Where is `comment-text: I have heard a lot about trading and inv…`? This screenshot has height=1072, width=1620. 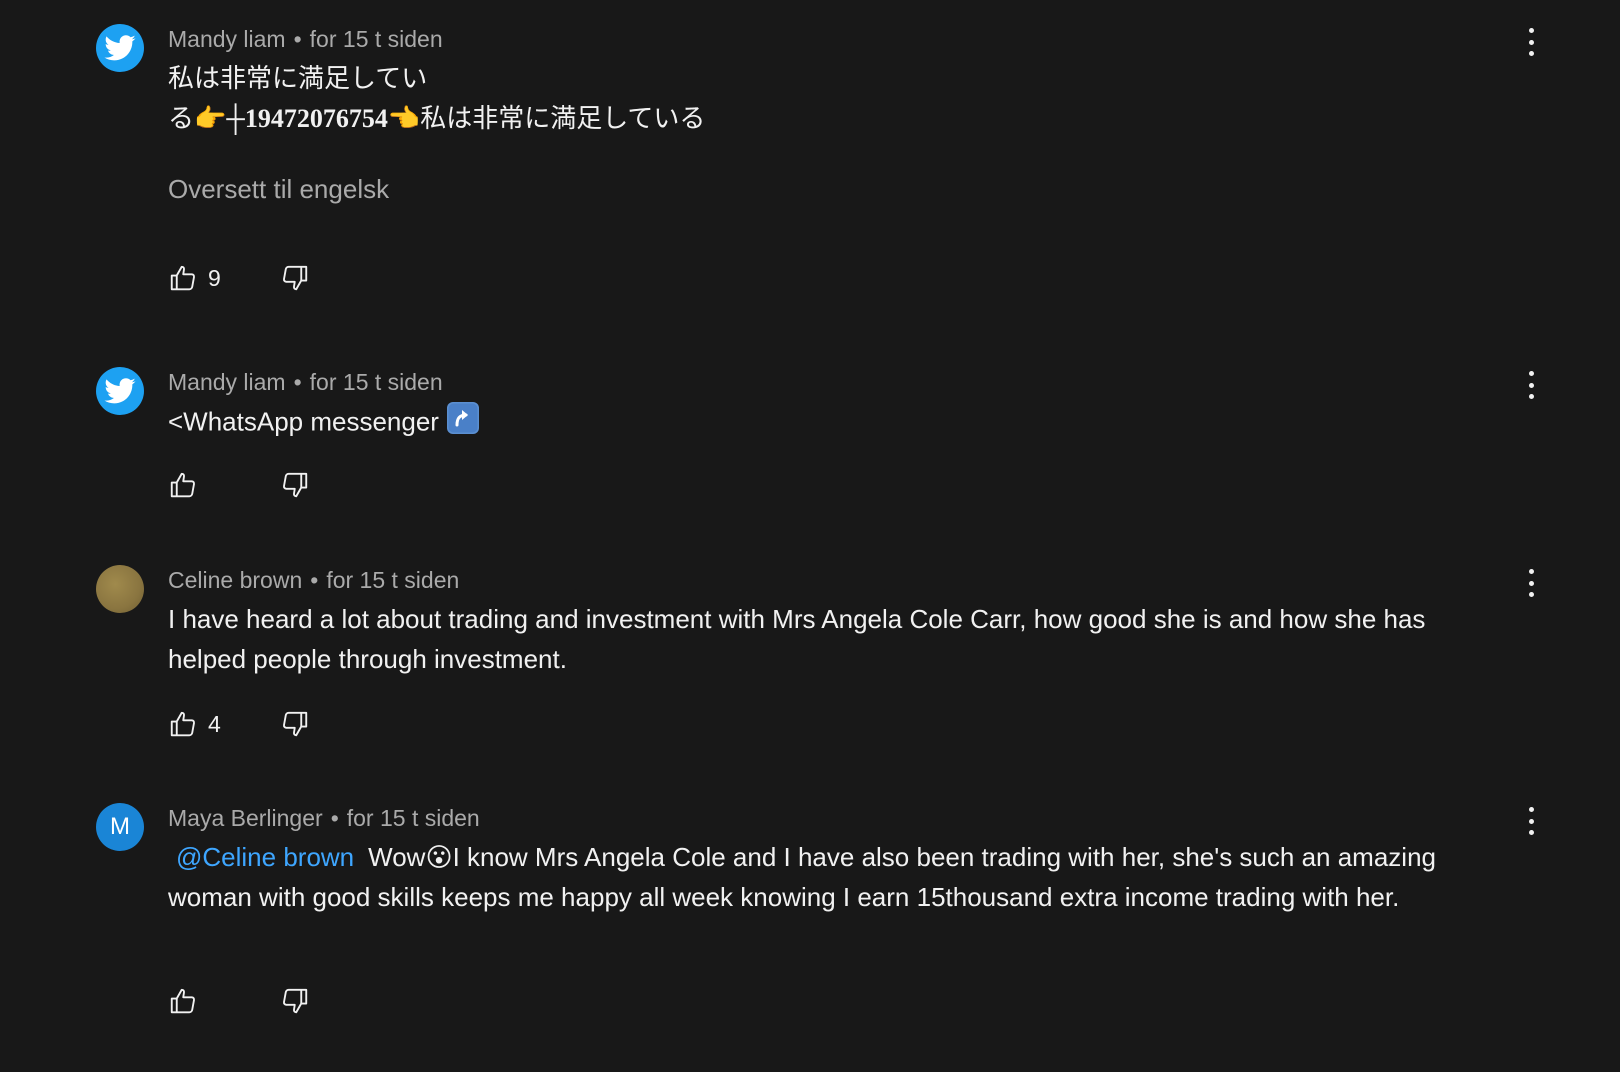
comment-text: I have heard a lot about trading and inv… is located at coordinates (797, 639).